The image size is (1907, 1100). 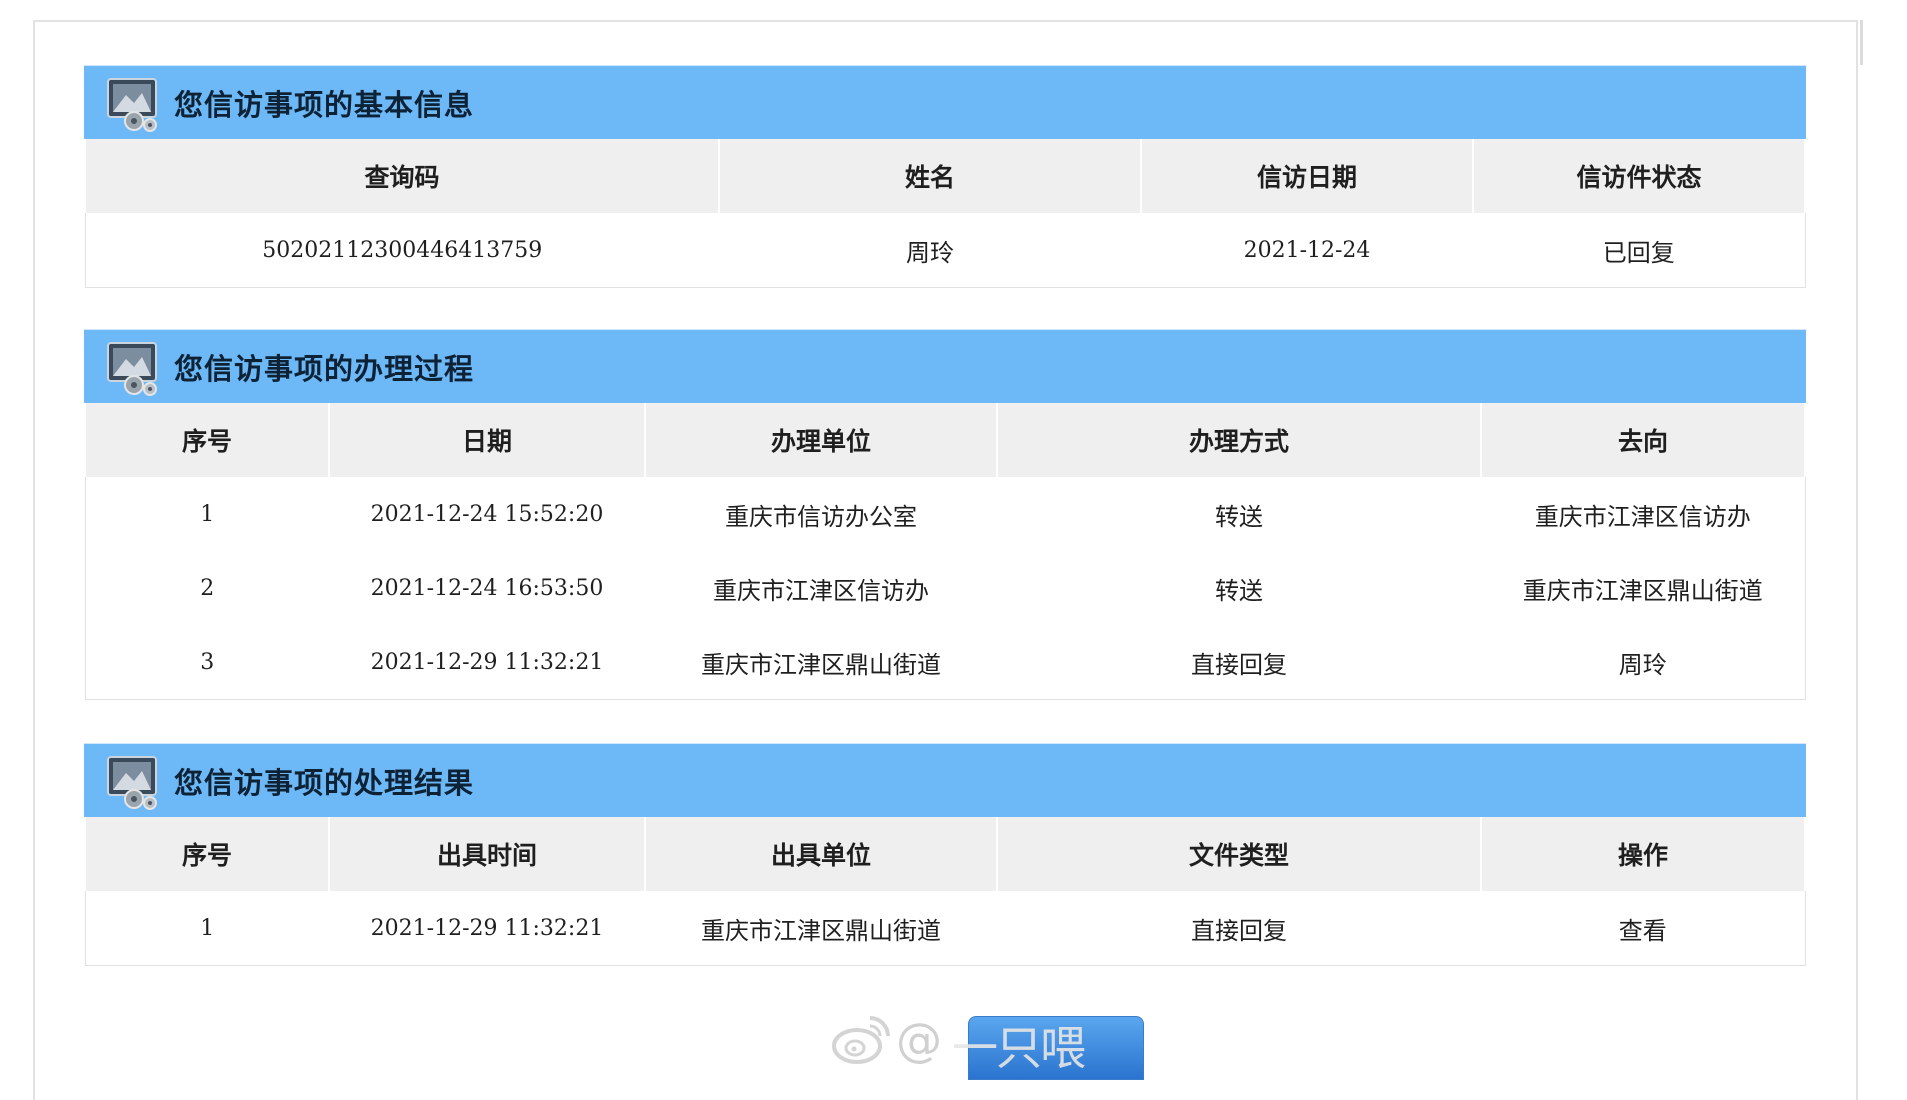 What do you see at coordinates (1643, 928) in the screenshot?
I see `view-link: 查看` at bounding box center [1643, 928].